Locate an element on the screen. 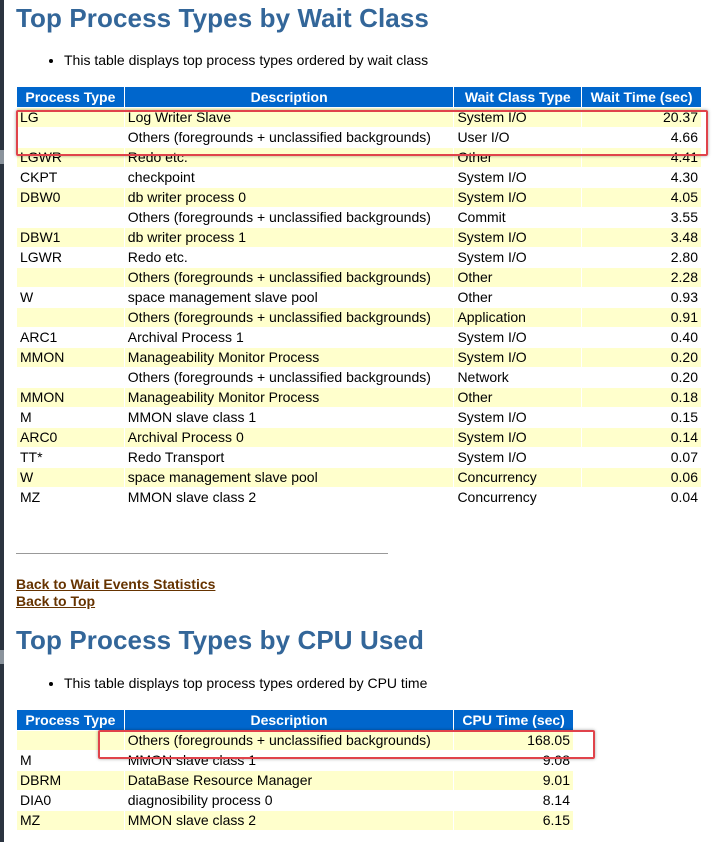 The image size is (720, 842). table-row: LGWR Redo etc. Other 4.41 is located at coordinates (359, 157).